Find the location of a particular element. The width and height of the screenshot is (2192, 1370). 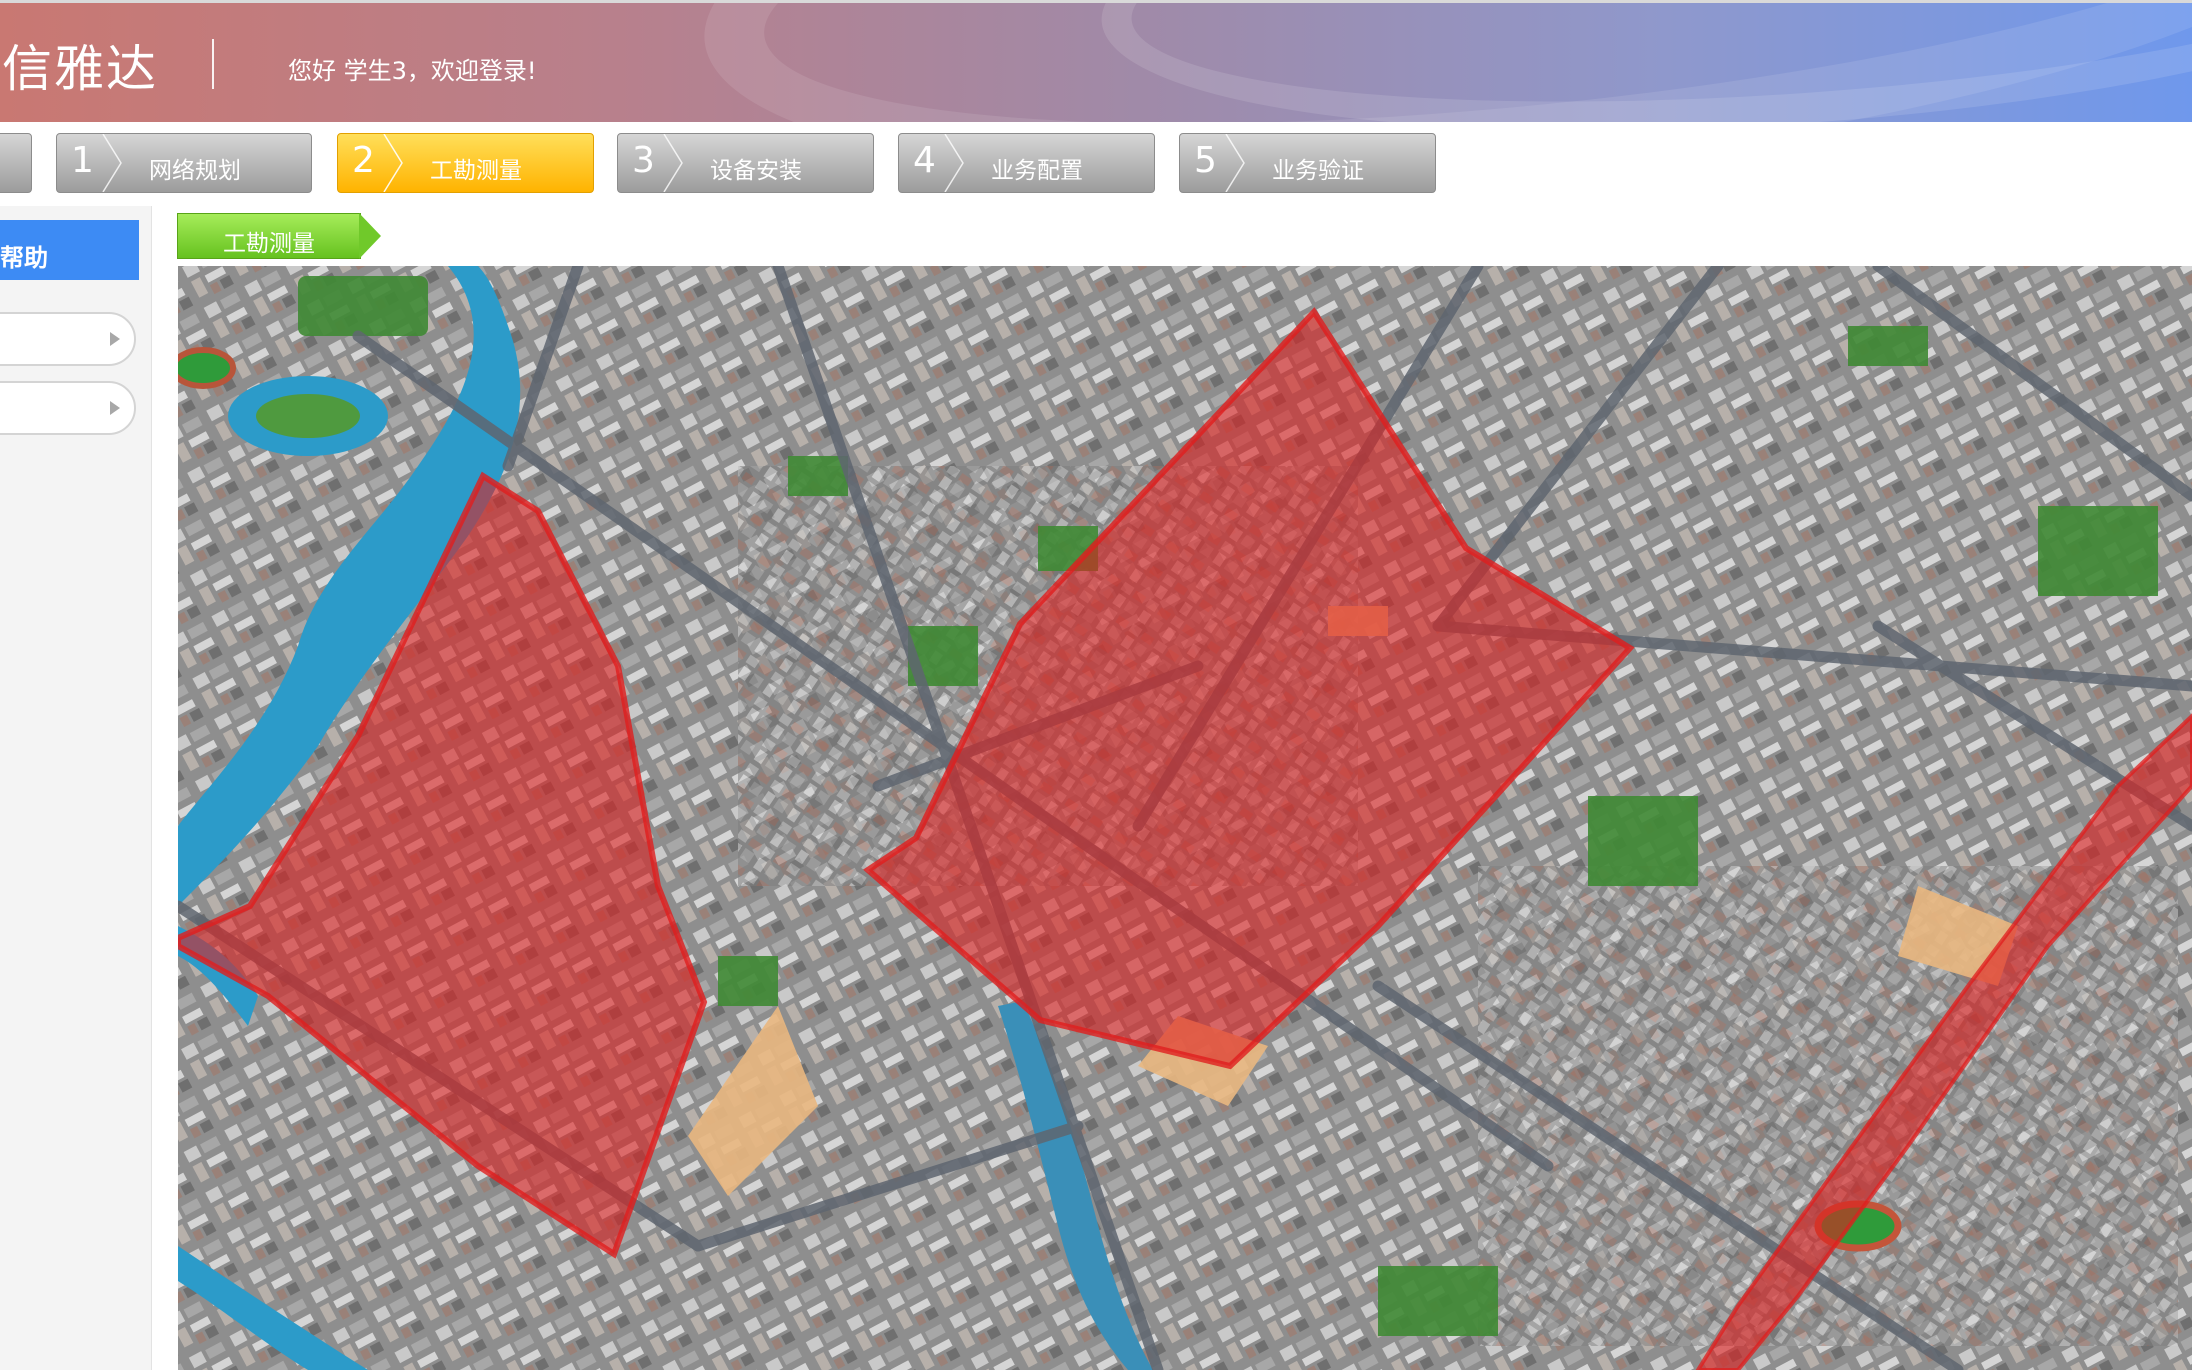

breadcrumb: 工勘测量 拓扑配置 is located at coordinates (349, 236).